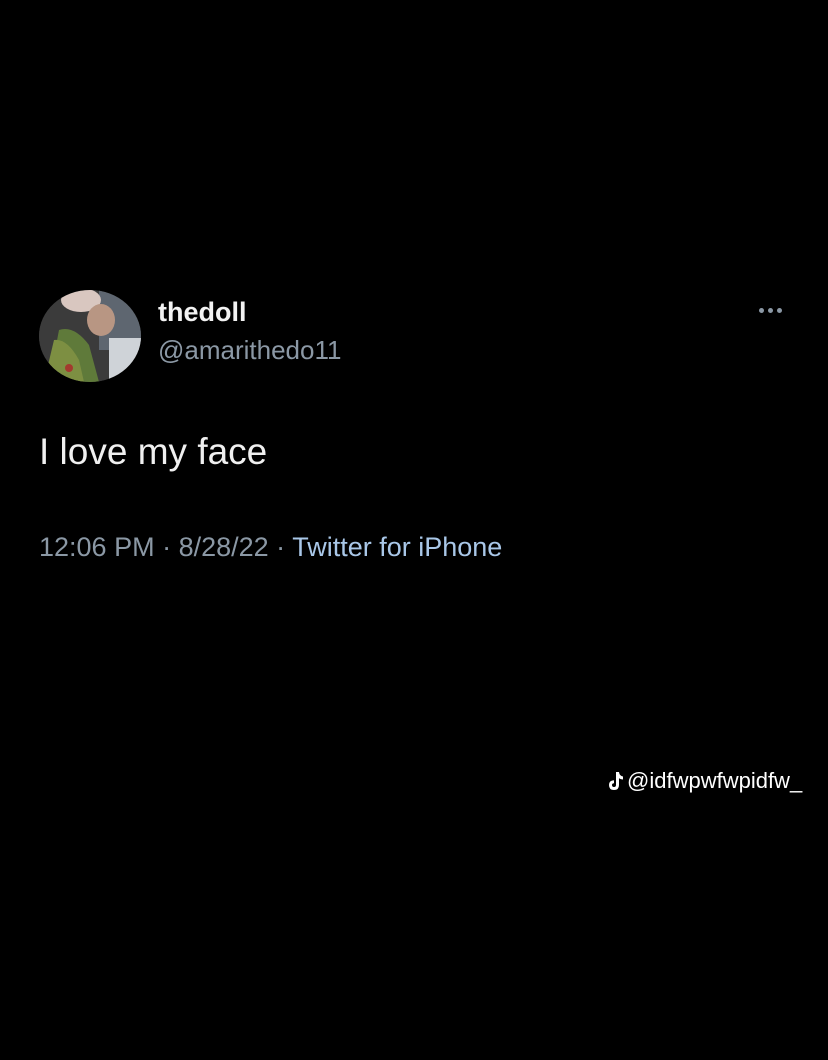 The image size is (828, 1060). I want to click on more-options-button, so click(770, 310).